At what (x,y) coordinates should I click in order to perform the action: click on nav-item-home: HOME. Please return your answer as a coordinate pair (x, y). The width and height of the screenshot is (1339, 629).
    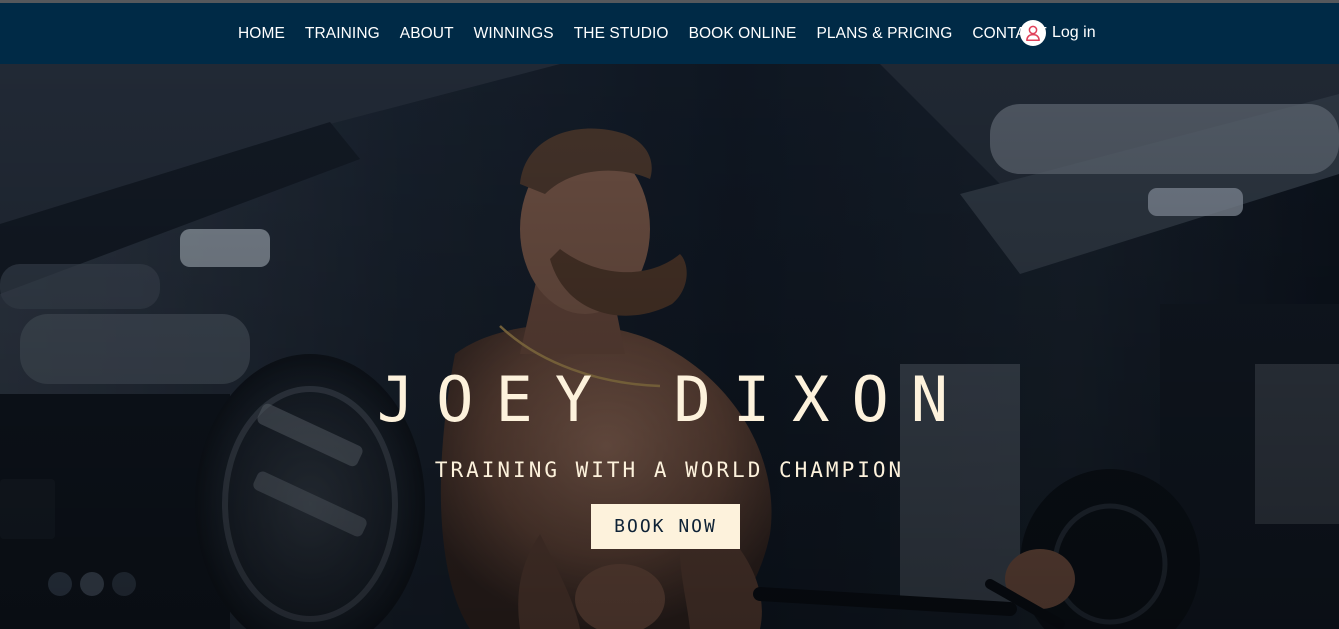
    Looking at the image, I should click on (261, 34).